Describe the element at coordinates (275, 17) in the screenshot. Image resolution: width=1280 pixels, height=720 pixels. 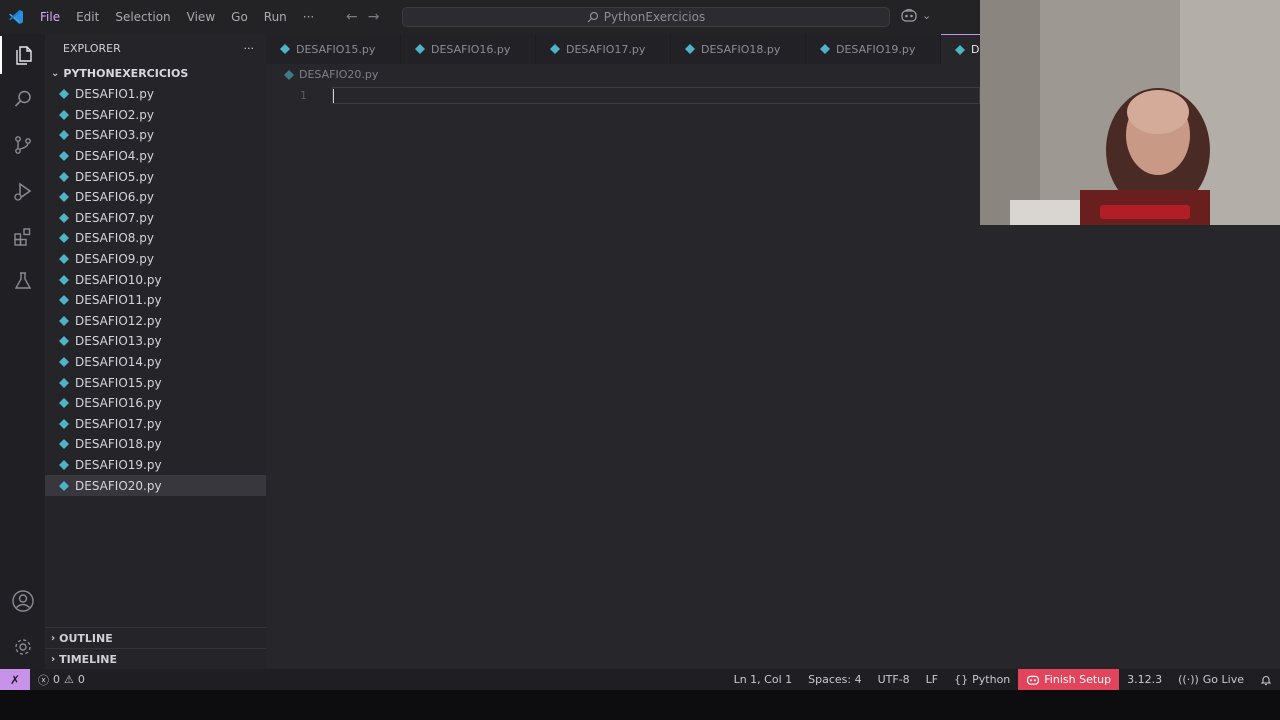
I see `menu-run: Run` at that location.